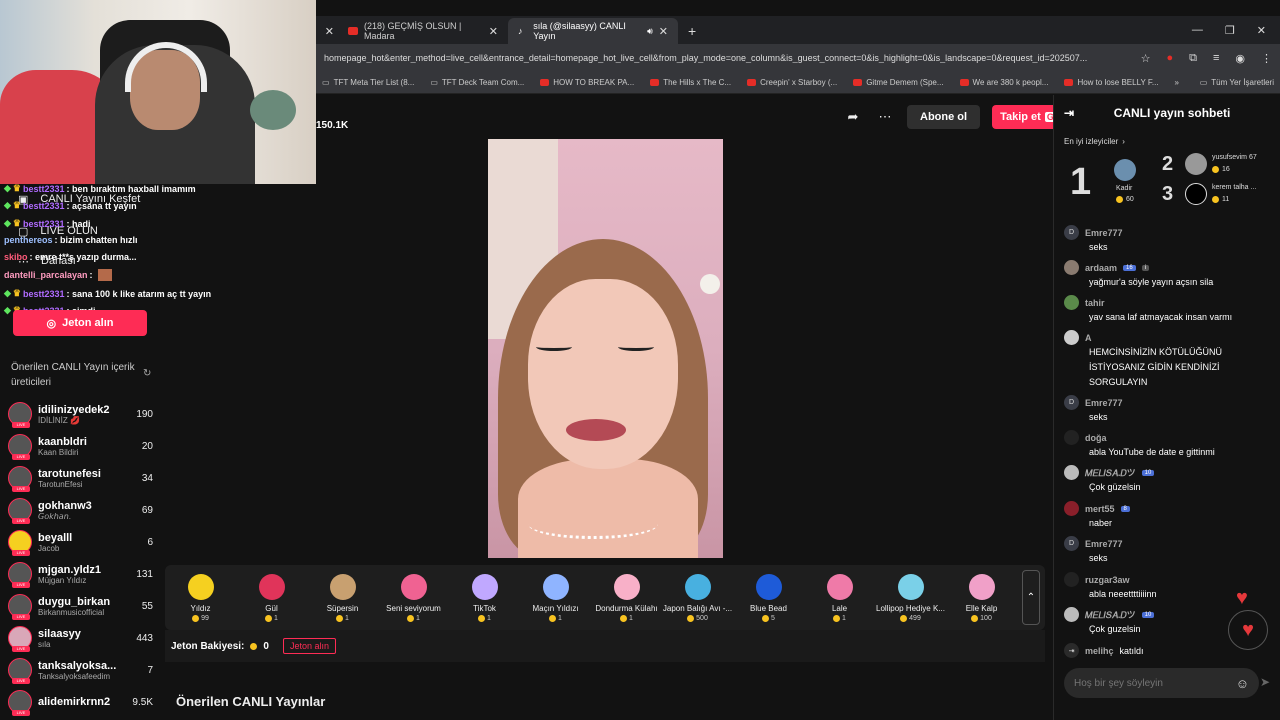  I want to click on new-tab-button: +, so click(692, 31).